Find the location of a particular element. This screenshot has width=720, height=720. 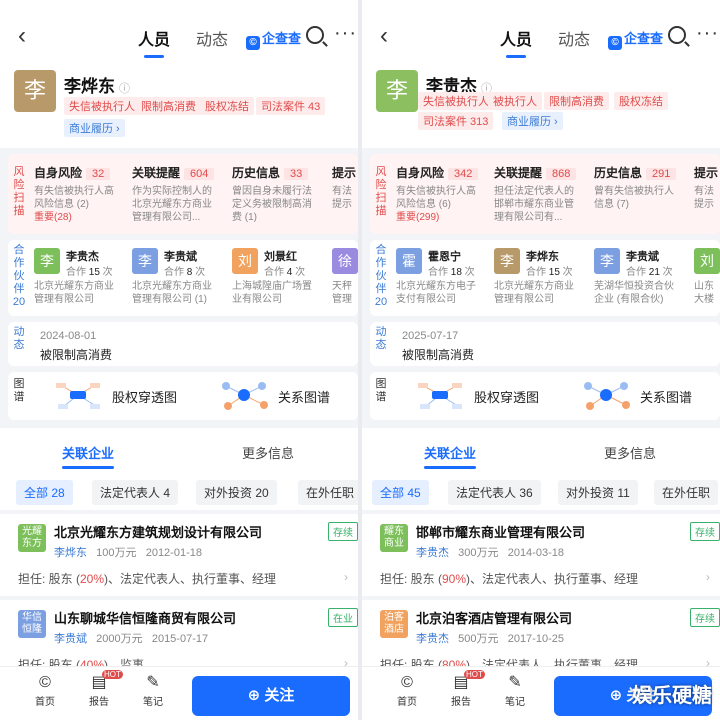

partner-avatar: 刘 is located at coordinates (245, 261).